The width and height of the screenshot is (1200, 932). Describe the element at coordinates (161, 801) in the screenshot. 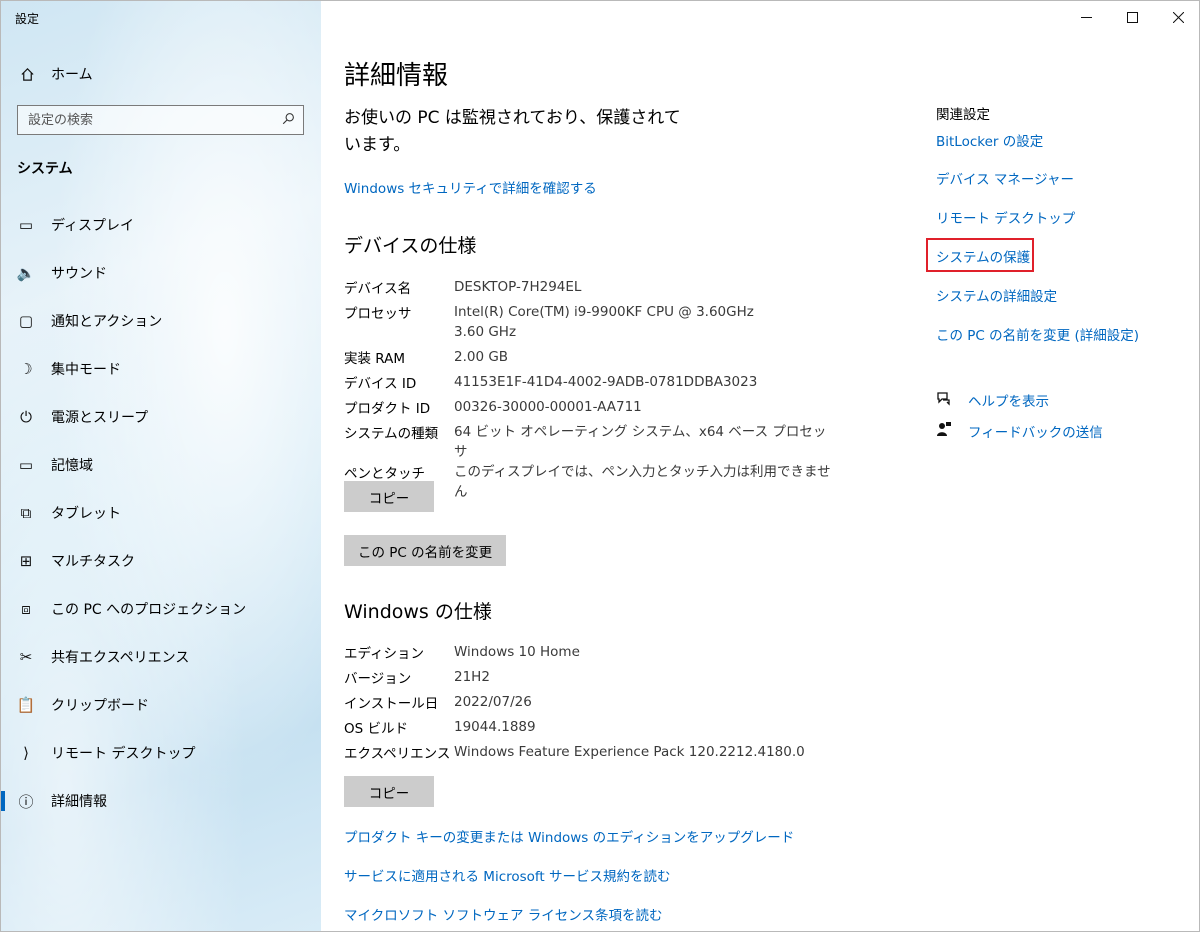

I see `sidebar-item-about: ⓘ 詳細情報` at that location.